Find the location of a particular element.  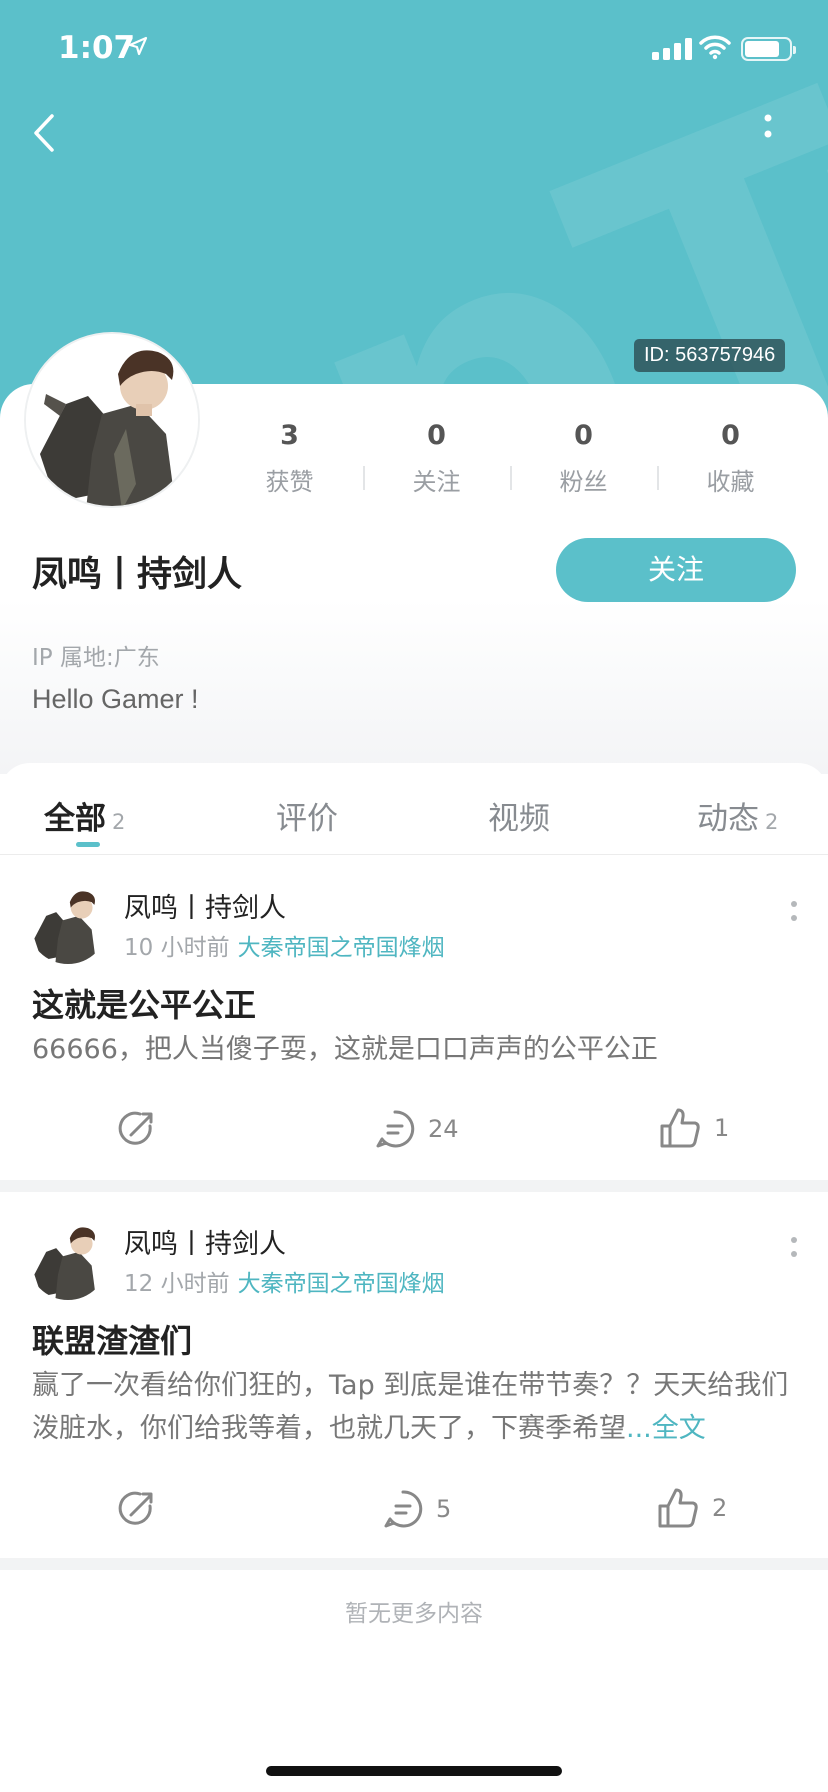

comment-count: 24 is located at coordinates (443, 1129).